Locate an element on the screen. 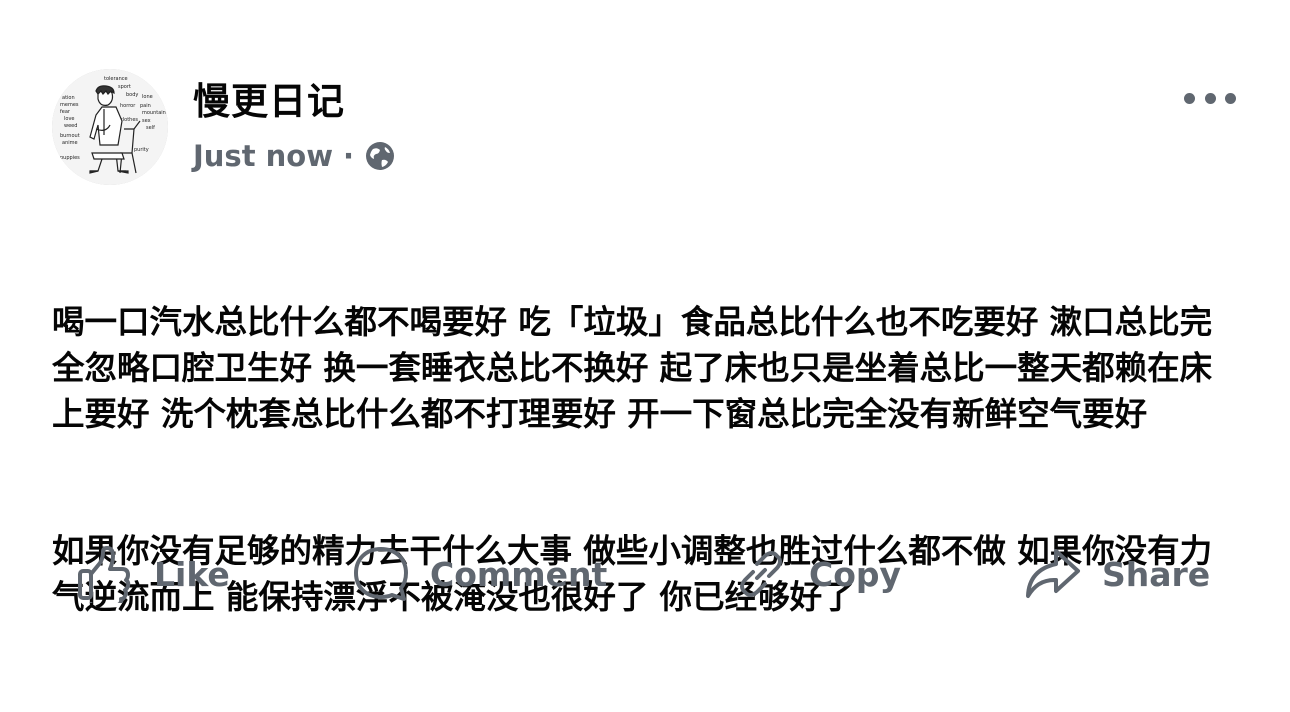 The image size is (1290, 712). like-button: Like is located at coordinates (153, 574).